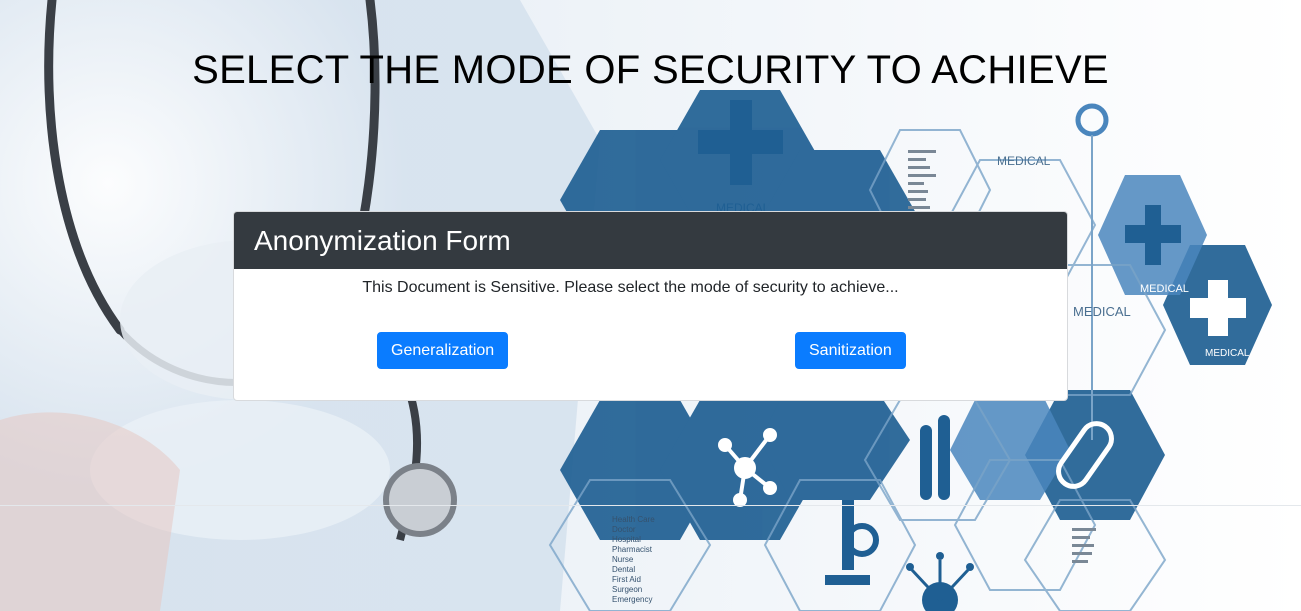  I want to click on sanitization-button: Sanitization, so click(850, 350).